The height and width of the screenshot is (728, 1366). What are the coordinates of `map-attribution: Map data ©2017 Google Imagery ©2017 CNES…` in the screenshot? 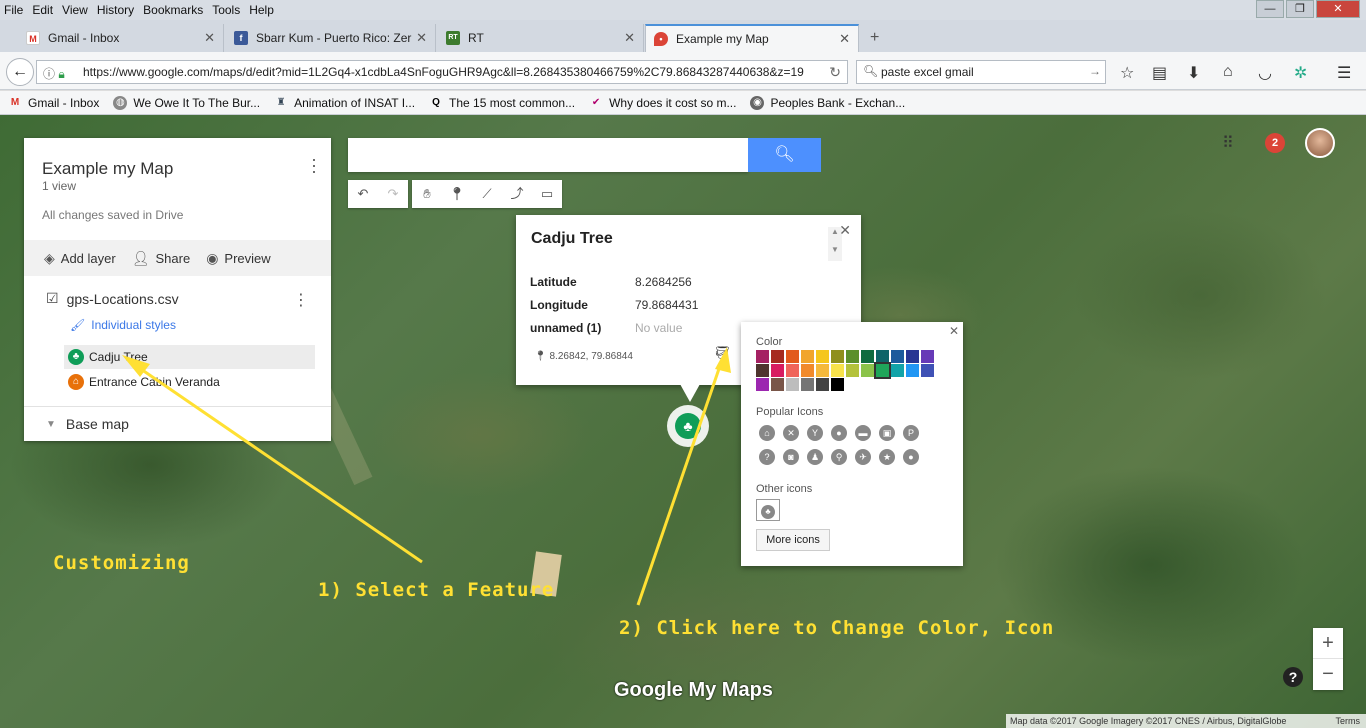 It's located at (1186, 721).